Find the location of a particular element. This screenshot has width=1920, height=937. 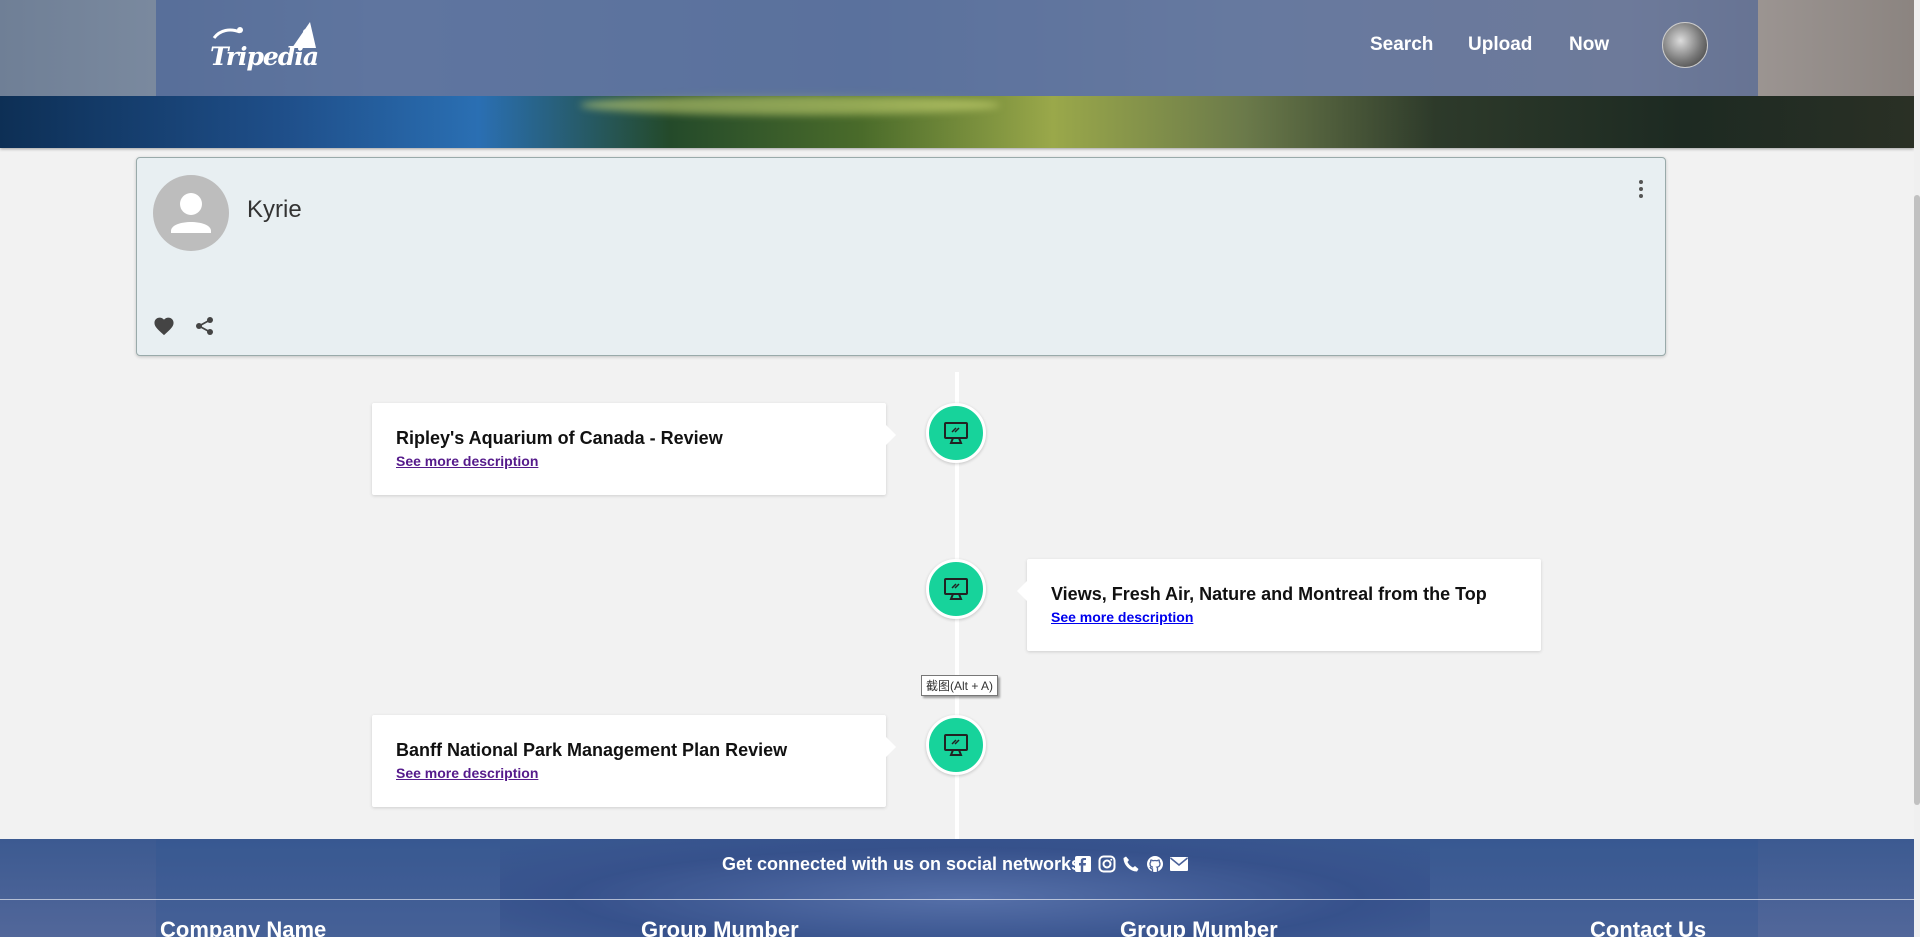

footer-divider is located at coordinates (957, 899).